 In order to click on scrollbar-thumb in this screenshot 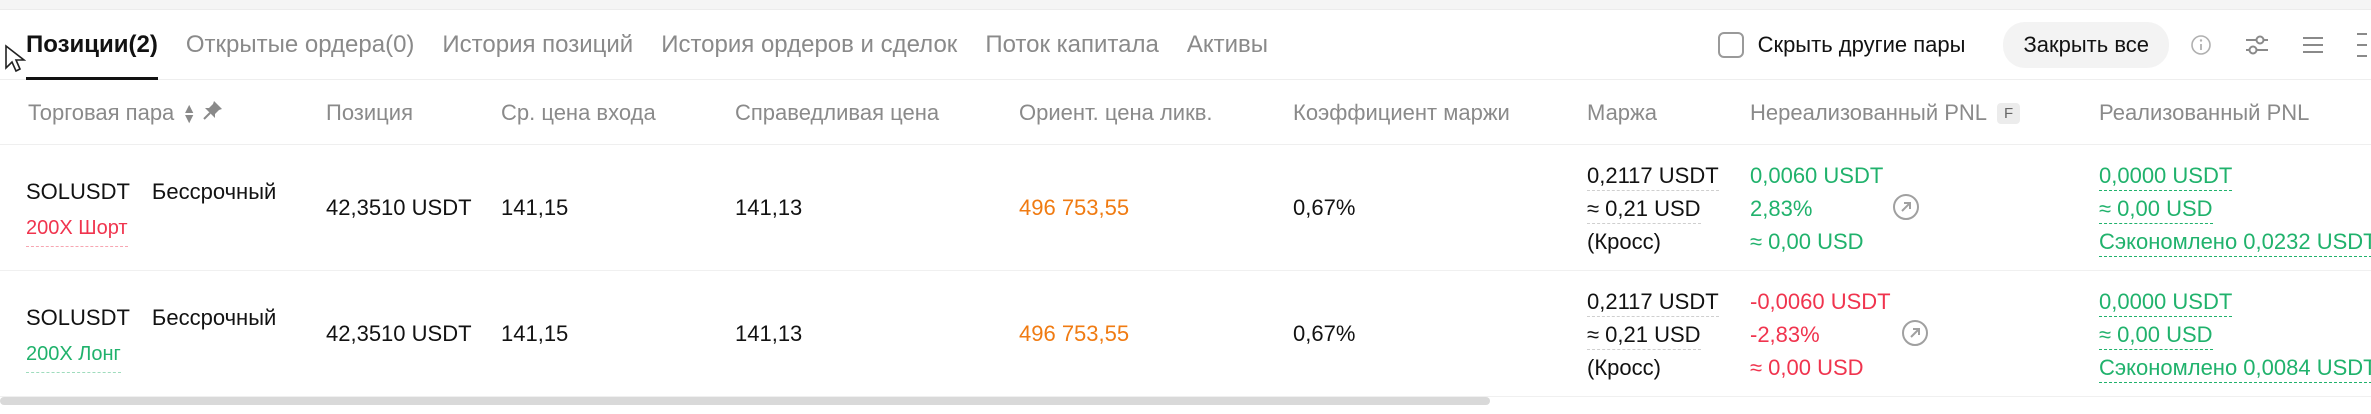, I will do `click(745, 401)`.